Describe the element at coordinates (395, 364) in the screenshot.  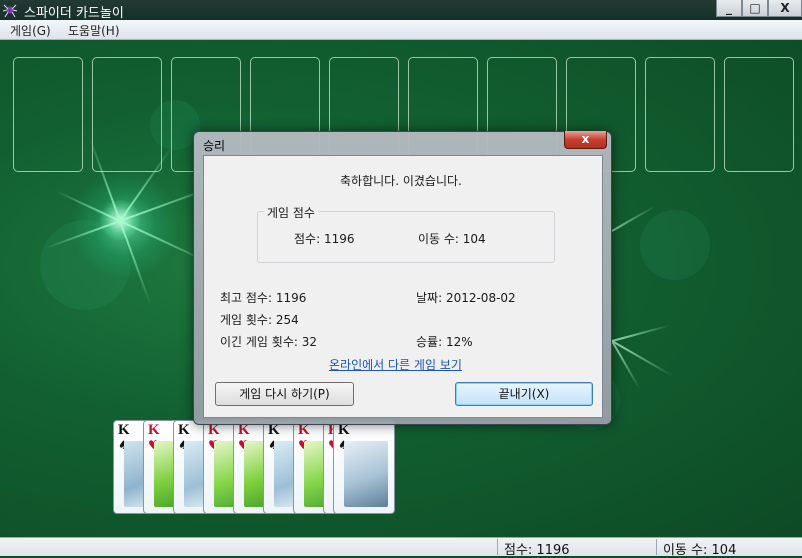
I see `online-games-link: 온라인에서 다른 게임 보기` at that location.